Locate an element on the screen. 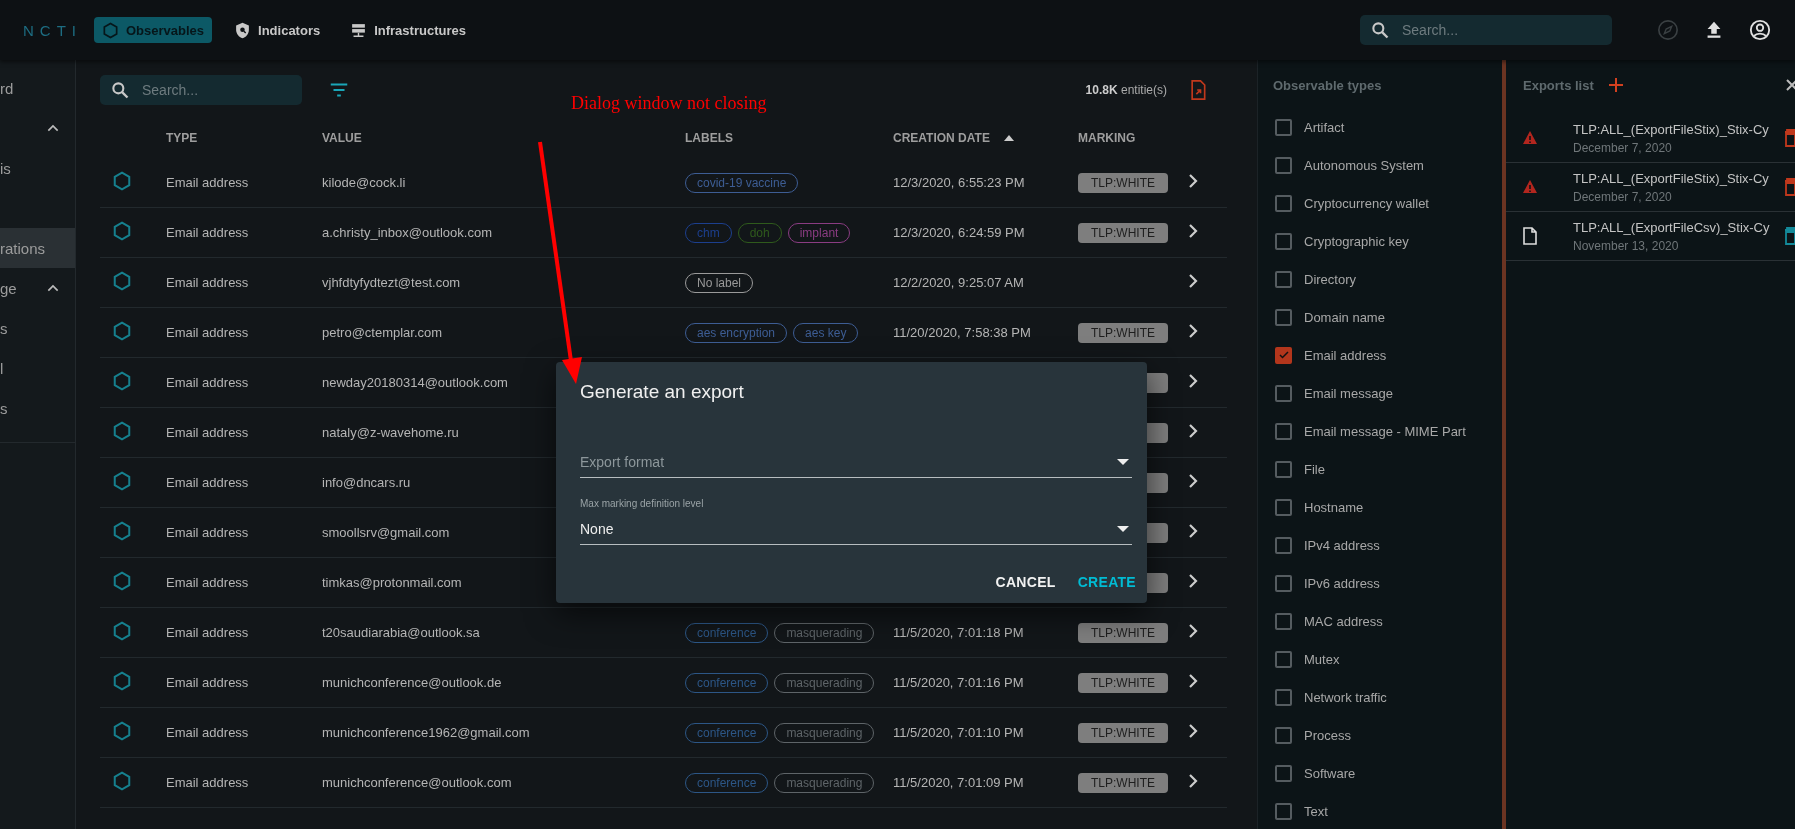 The height and width of the screenshot is (829, 1795). file-export-icon is located at coordinates (1198, 90).